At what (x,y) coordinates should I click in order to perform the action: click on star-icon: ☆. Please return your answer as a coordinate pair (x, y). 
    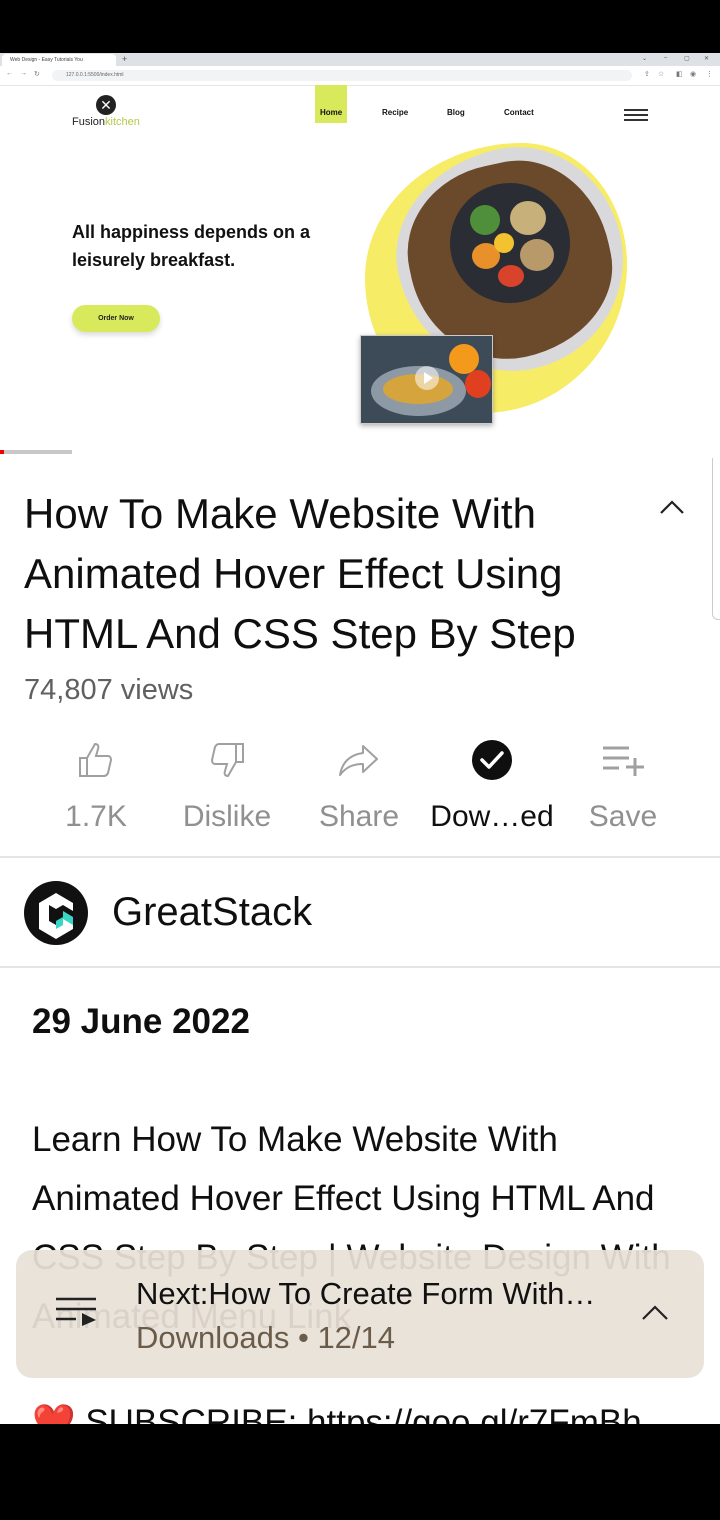
    Looking at the image, I should click on (661, 74).